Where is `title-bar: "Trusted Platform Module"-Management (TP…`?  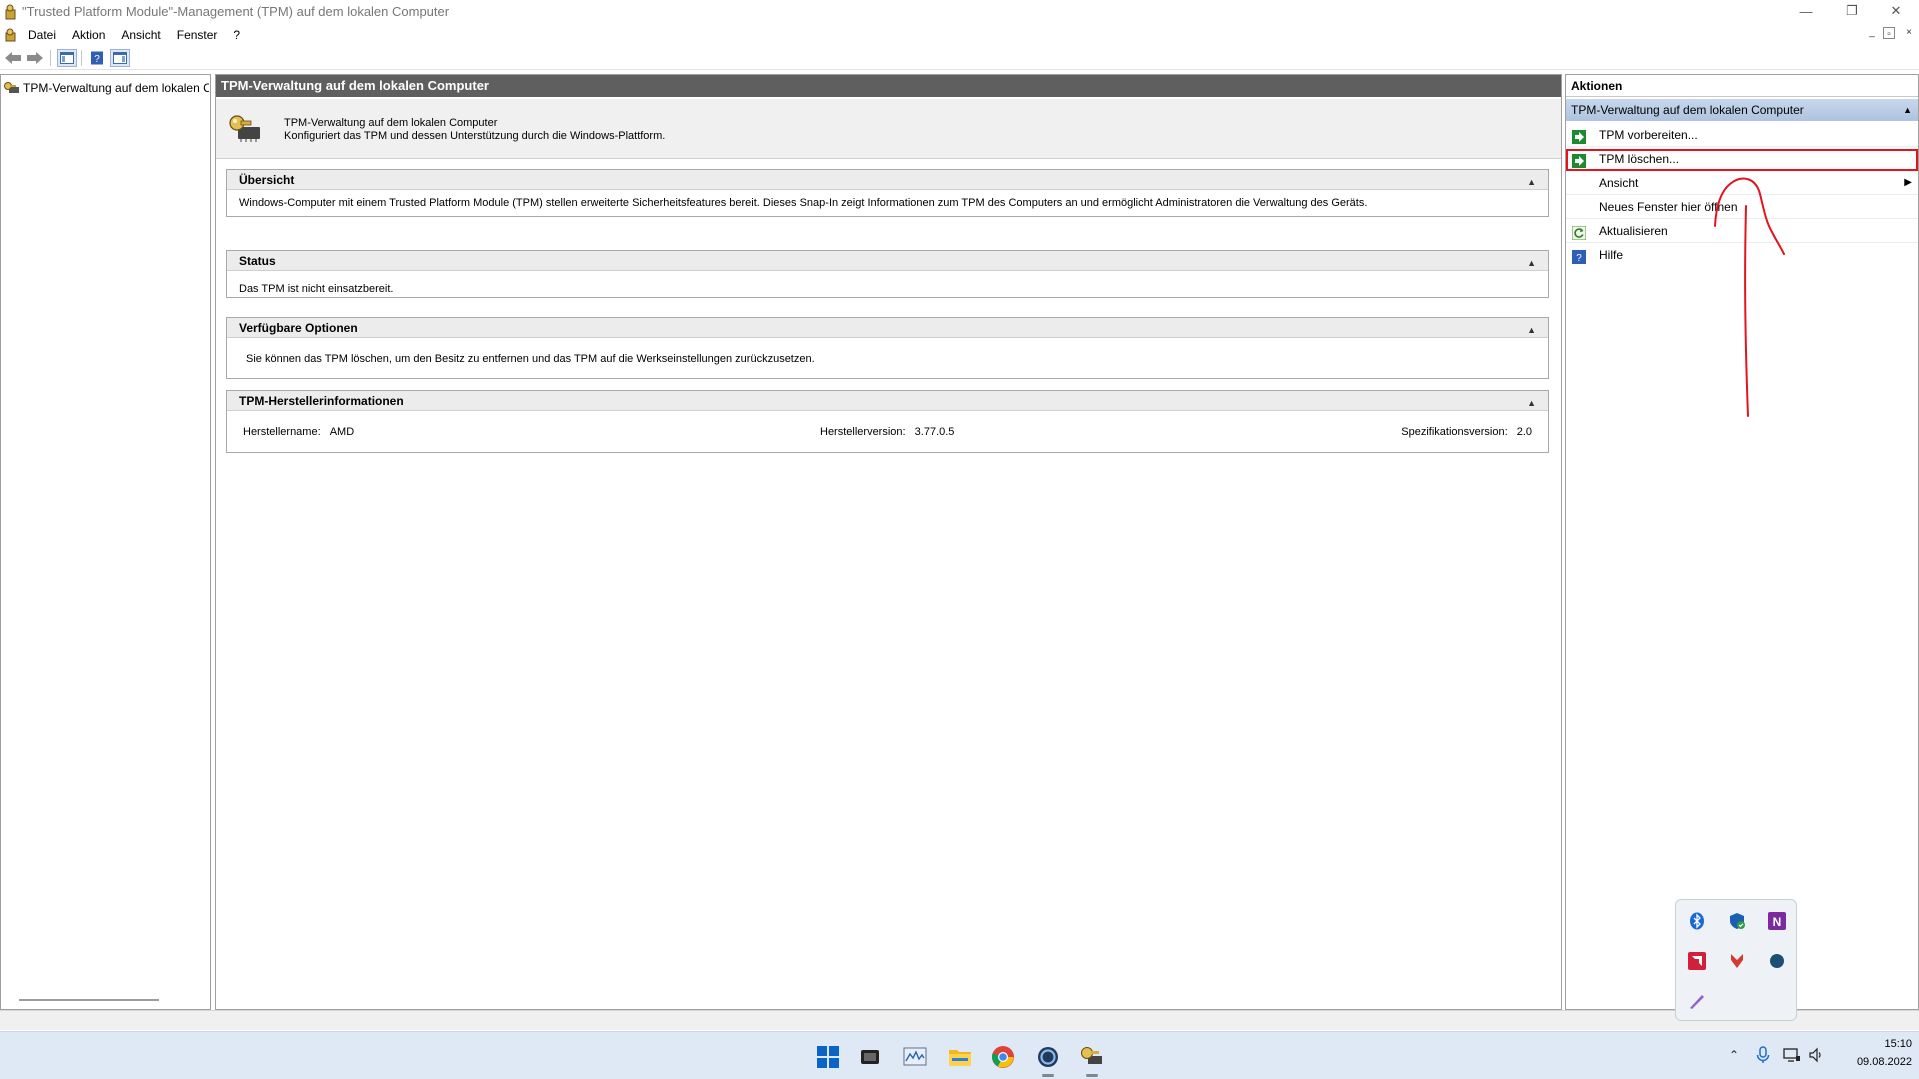
title-bar: "Trusted Platform Module"-Management (TP… is located at coordinates (959, 12).